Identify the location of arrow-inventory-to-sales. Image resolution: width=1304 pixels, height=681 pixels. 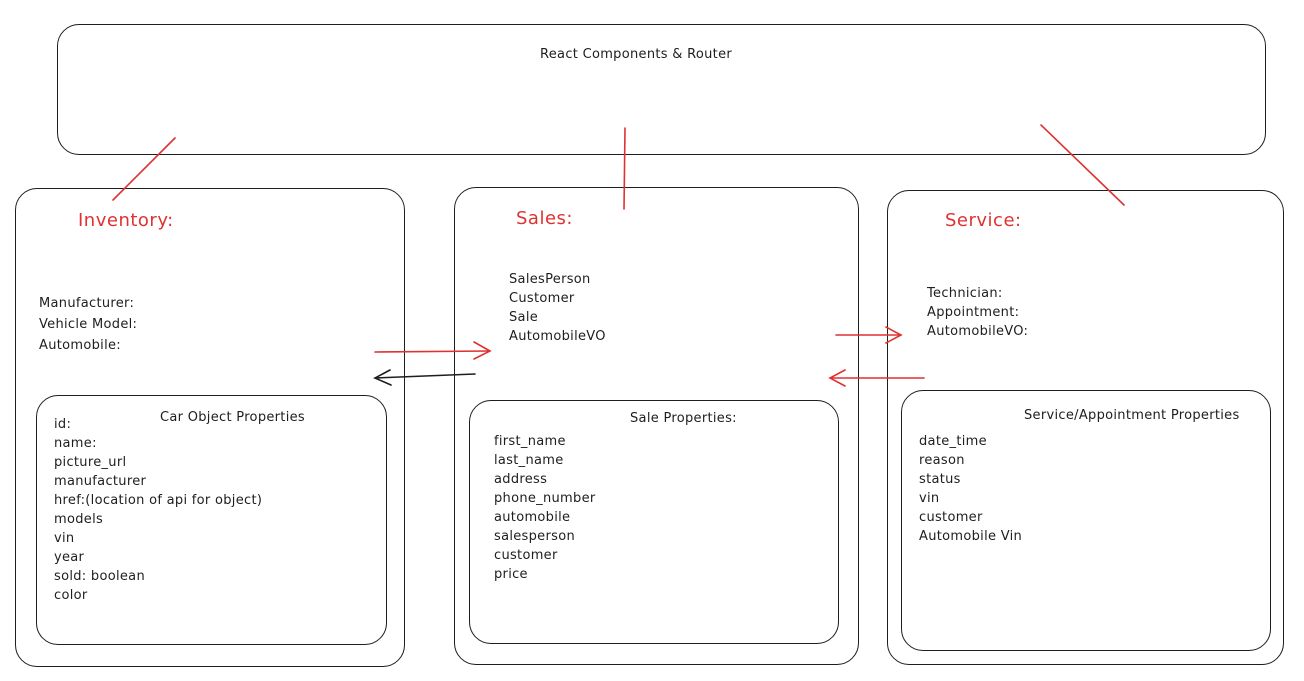
(433, 350).